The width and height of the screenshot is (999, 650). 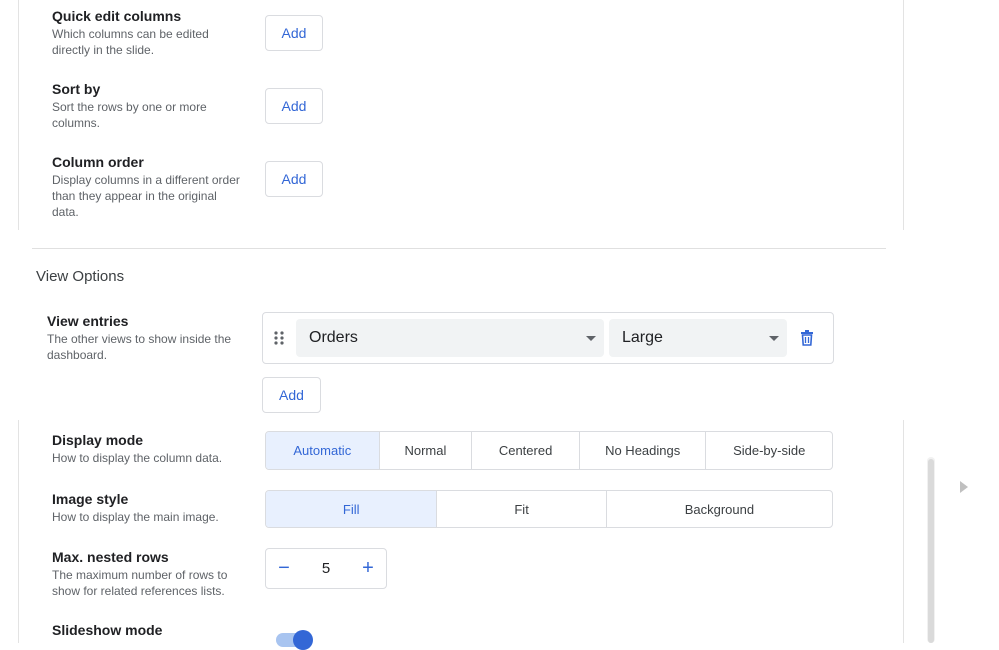 What do you see at coordinates (77, 355) in the screenshot?
I see `desc-line: dashboard.` at bounding box center [77, 355].